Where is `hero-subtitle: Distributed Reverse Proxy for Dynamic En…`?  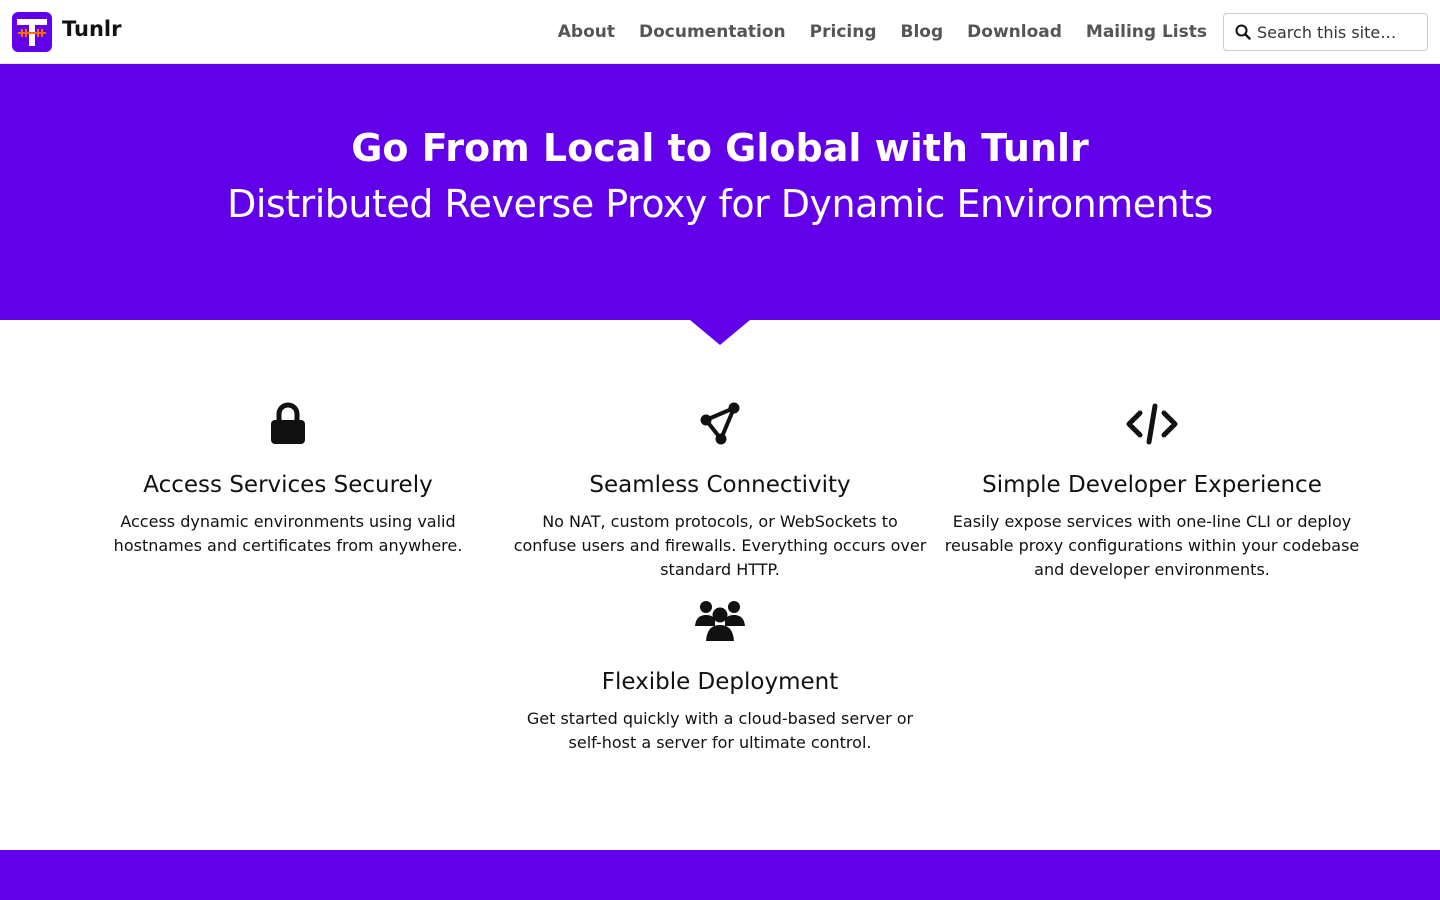 hero-subtitle: Distributed Reverse Proxy for Dynamic En… is located at coordinates (720, 204).